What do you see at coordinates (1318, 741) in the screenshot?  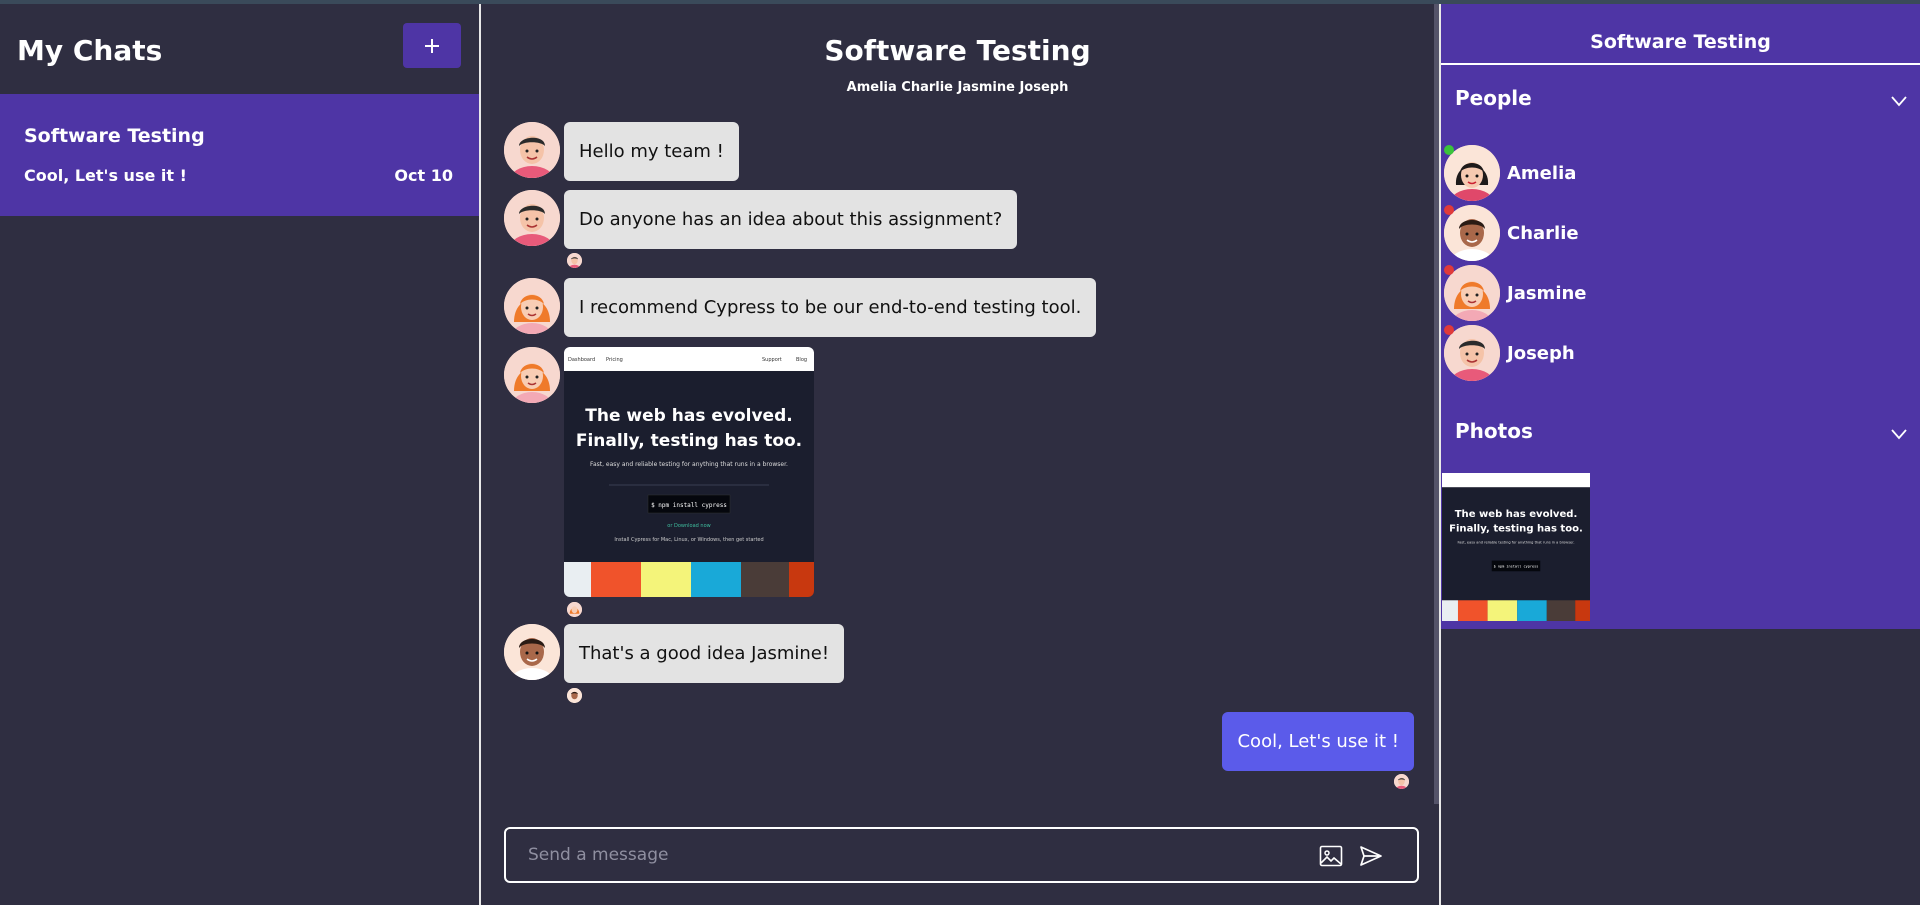 I see `own-message-bubble: Cool, Let's use it !` at bounding box center [1318, 741].